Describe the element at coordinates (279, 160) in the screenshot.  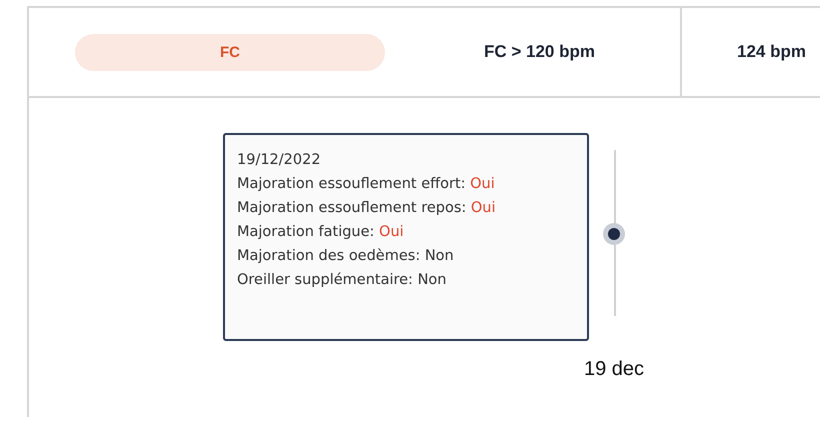
I see `tooltip-date: 19/12/2022` at that location.